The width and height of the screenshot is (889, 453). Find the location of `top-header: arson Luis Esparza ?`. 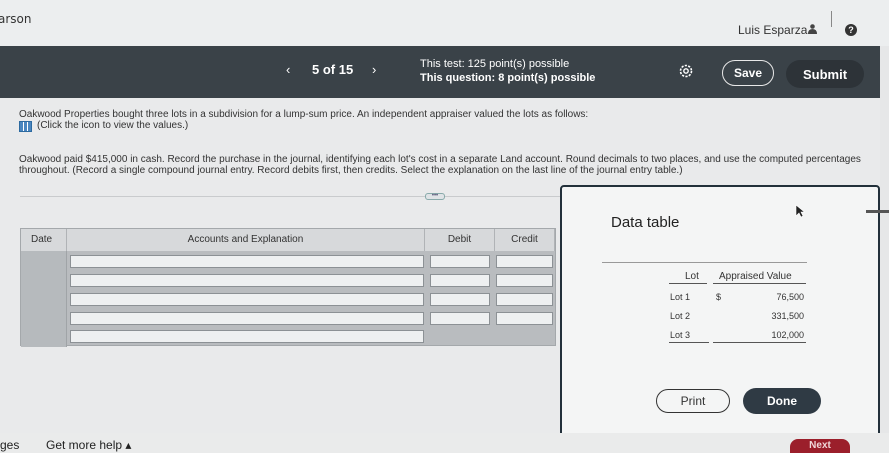

top-header: arson Luis Esparza ? is located at coordinates (444, 23).